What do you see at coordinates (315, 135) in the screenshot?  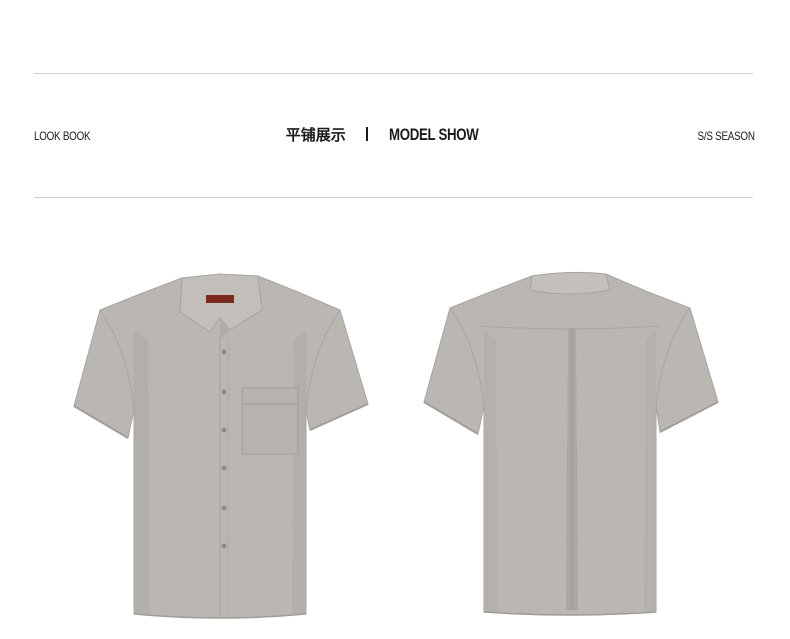 I see `title-chinese: 平铺展示` at bounding box center [315, 135].